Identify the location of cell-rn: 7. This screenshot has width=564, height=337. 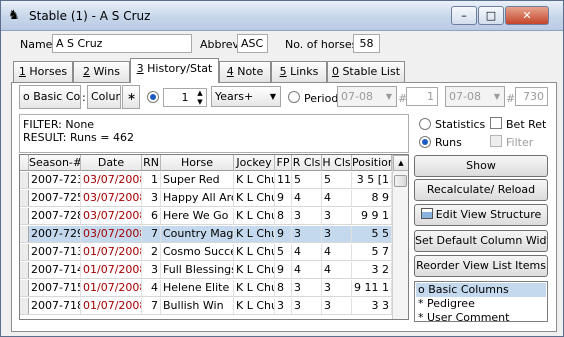
(151, 306).